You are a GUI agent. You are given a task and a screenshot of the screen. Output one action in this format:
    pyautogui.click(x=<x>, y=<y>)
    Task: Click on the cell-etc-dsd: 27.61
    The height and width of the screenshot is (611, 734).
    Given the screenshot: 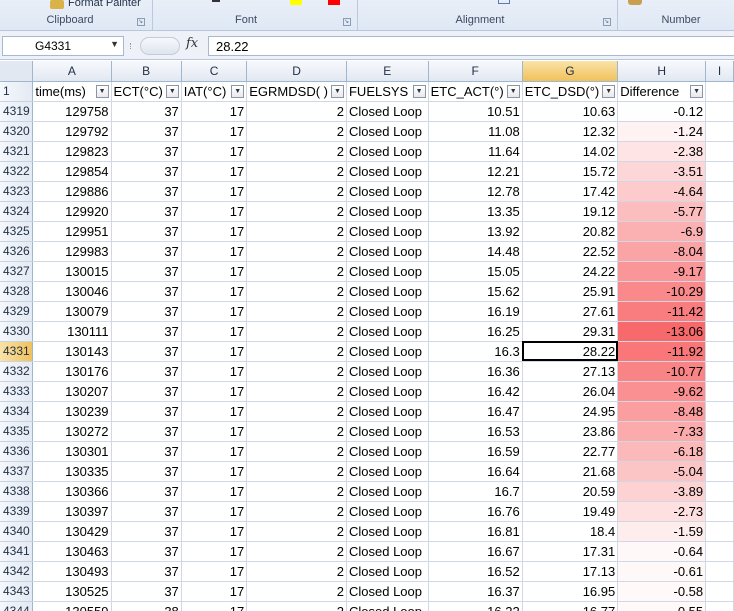 What is the action you would take?
    pyautogui.click(x=570, y=311)
    